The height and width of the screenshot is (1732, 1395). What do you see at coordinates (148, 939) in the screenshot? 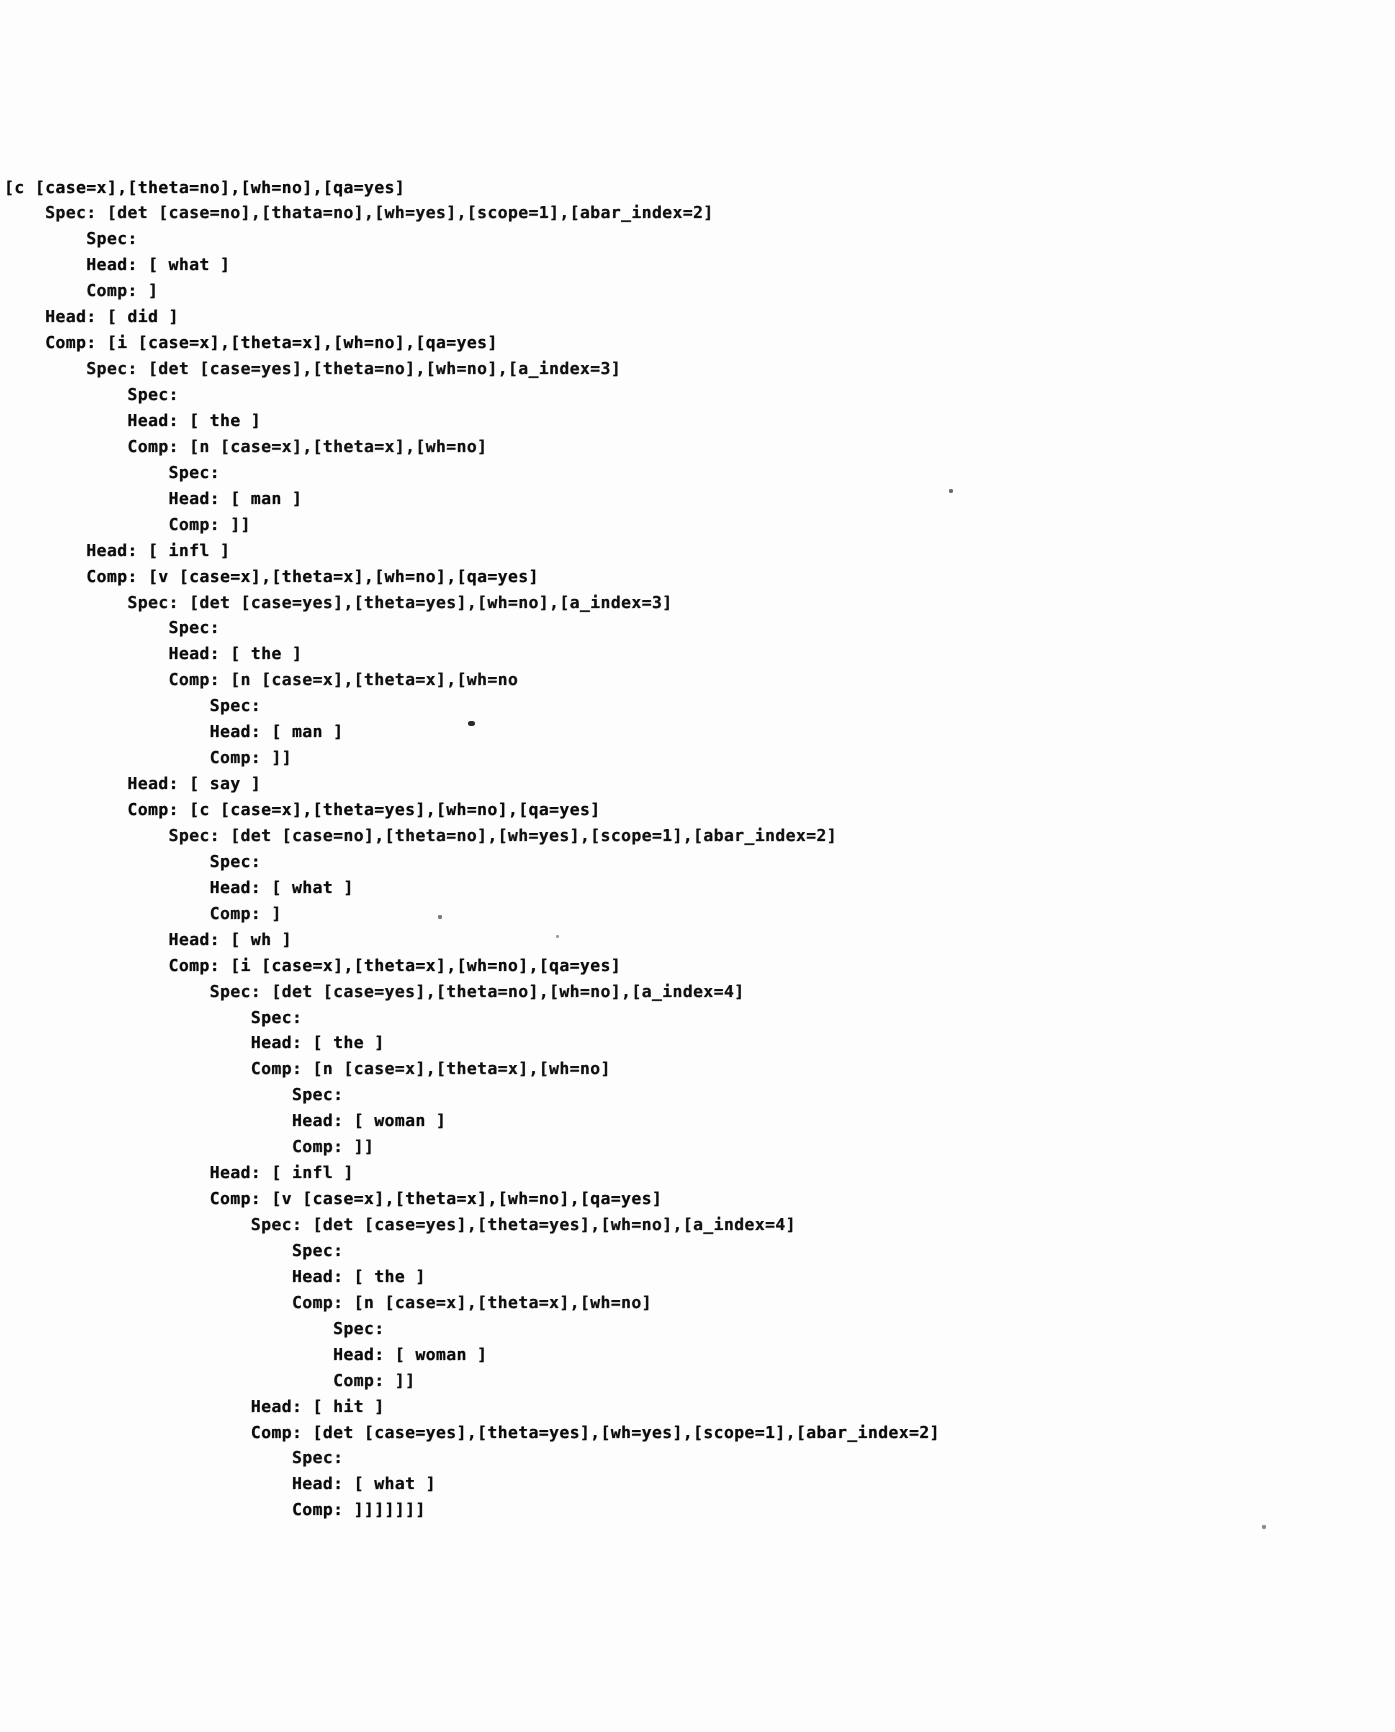
I see `parse-tree-line: Head: [ wh ]` at bounding box center [148, 939].